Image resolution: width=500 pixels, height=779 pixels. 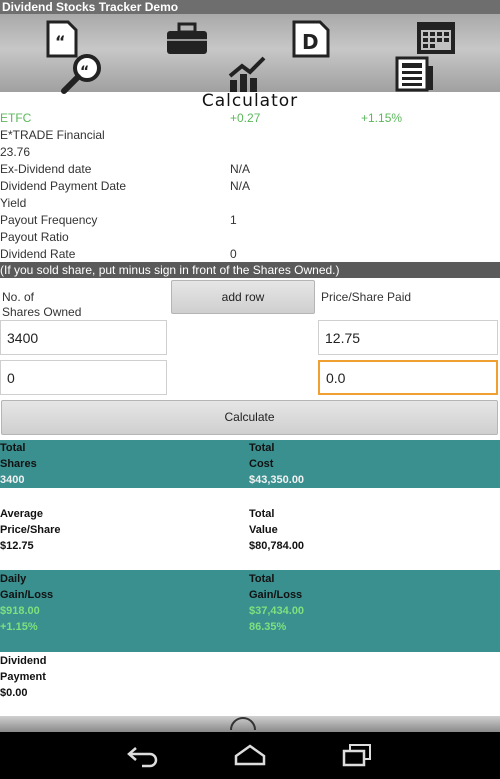 What do you see at coordinates (250, 724) in the screenshot?
I see `scroll-edge` at bounding box center [250, 724].